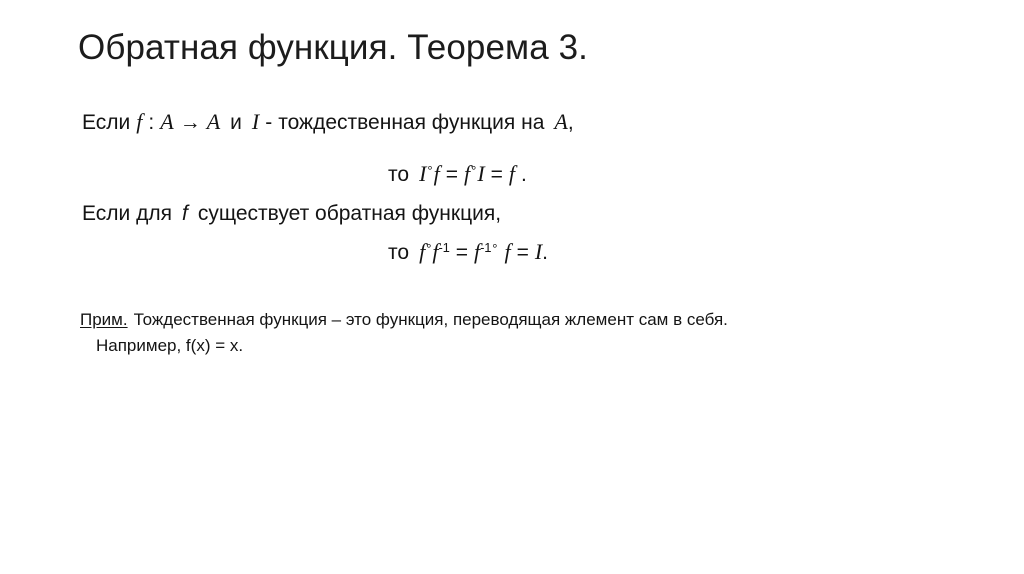 The width and height of the screenshot is (1024, 574). I want to click on theorem-condition-line-1: Если f: A → Aи I - тождественная функция на A,, so click(328, 122).